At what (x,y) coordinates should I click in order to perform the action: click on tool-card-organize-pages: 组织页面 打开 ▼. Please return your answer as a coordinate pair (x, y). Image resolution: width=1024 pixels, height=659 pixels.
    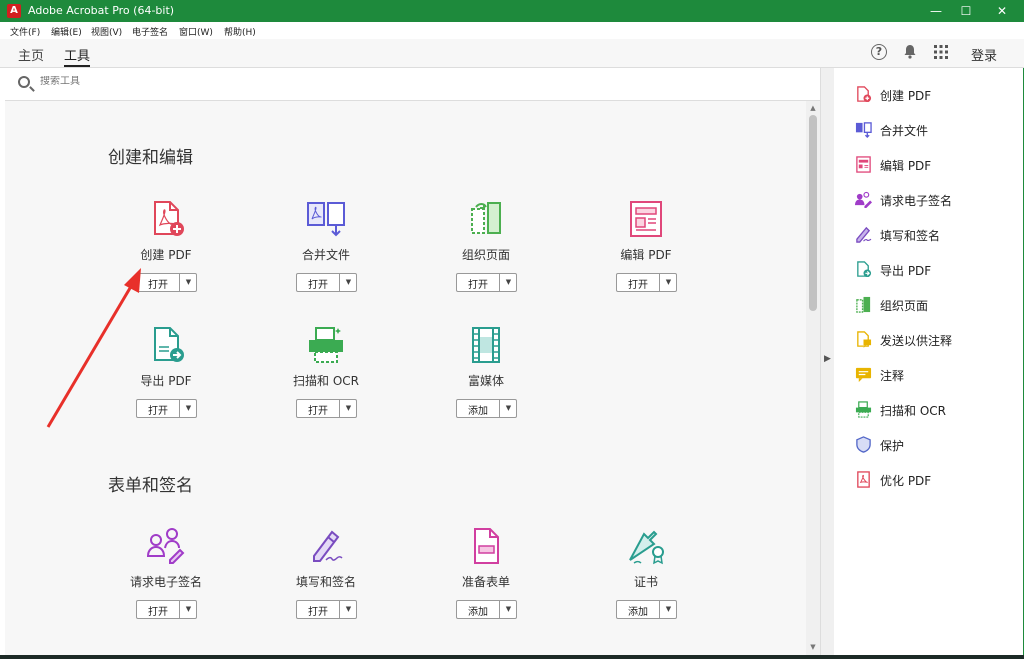
    Looking at the image, I should click on (486, 254).